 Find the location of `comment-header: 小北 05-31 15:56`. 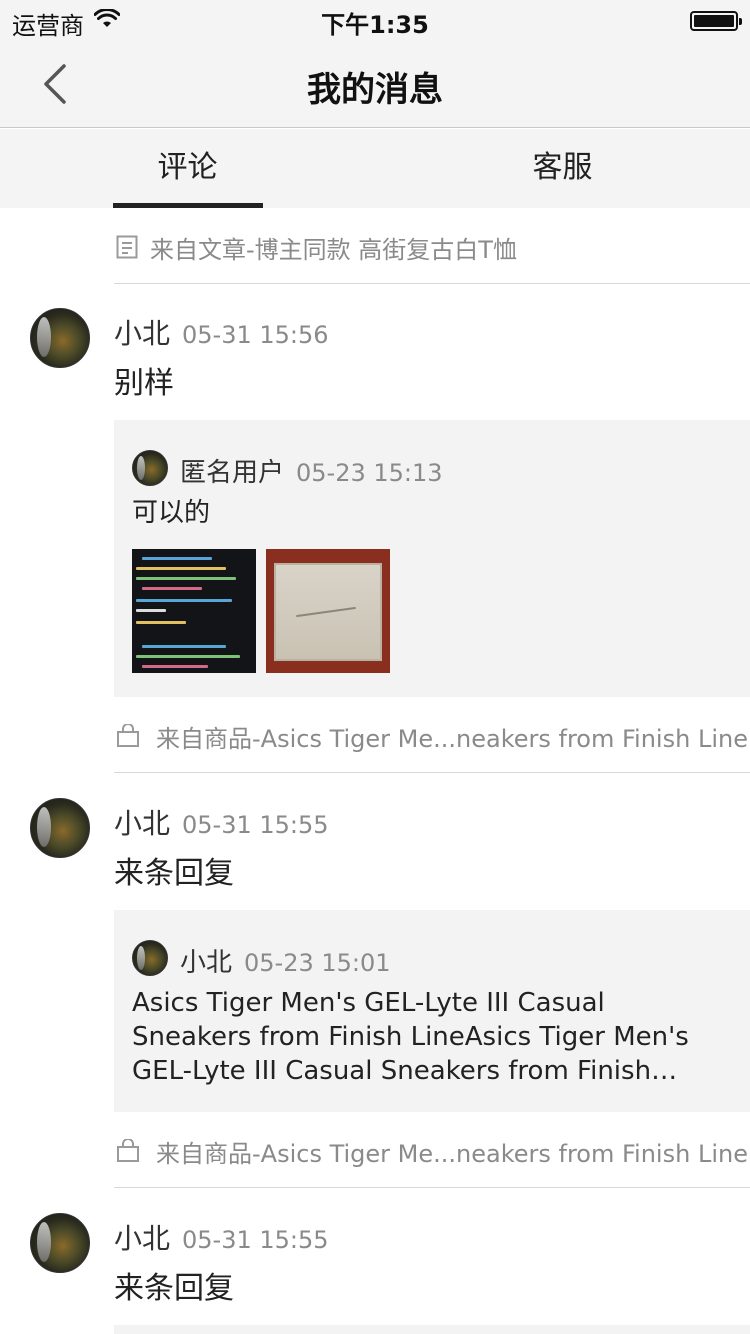

comment-header: 小北 05-31 15:56 is located at coordinates (221, 332).